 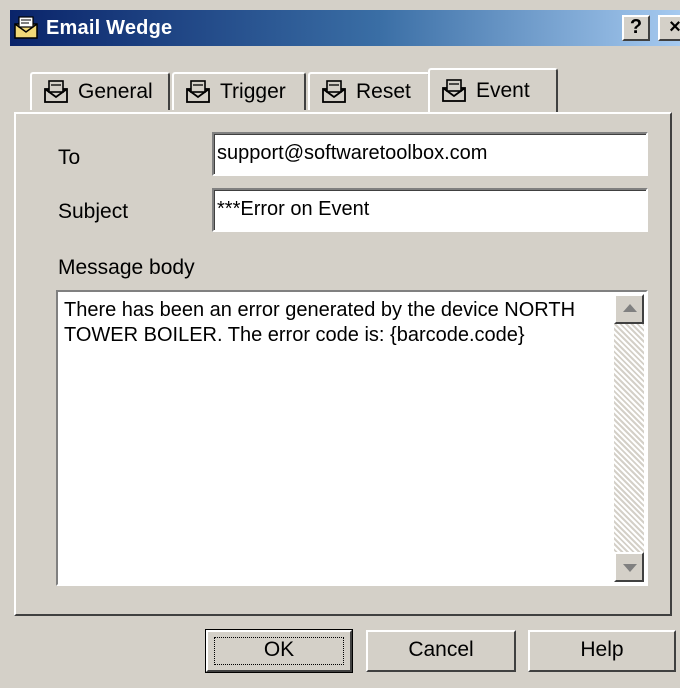 What do you see at coordinates (352, 153) in the screenshot?
I see `to-field-value: support@softwaretoolbox.com` at bounding box center [352, 153].